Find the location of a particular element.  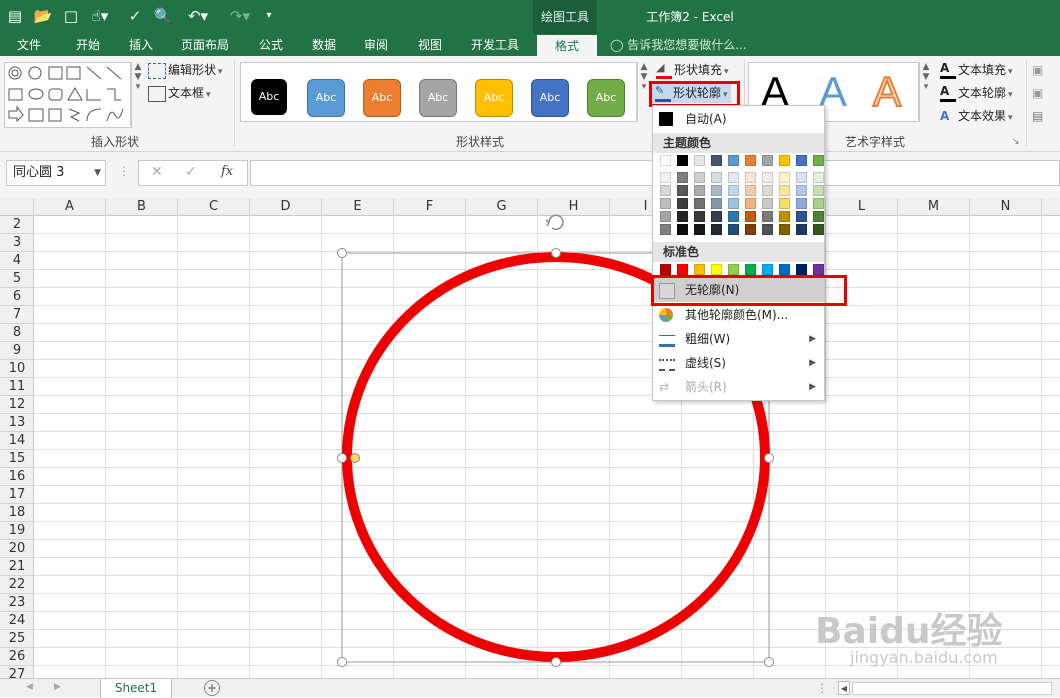

scroll-left-icon: ◀ is located at coordinates (29, 687).